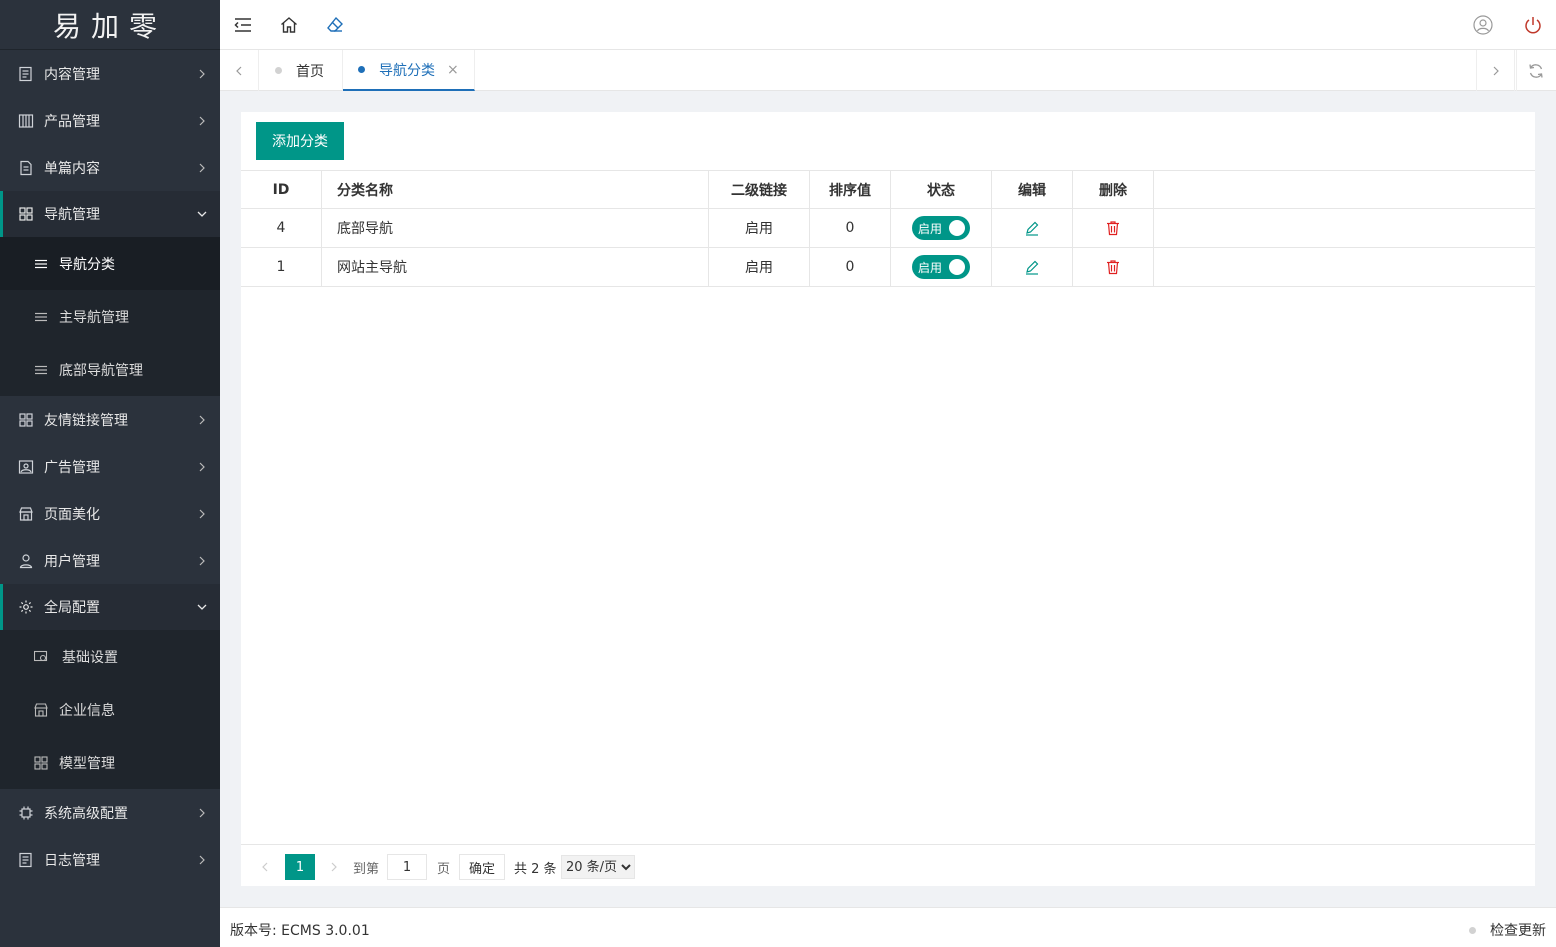  Describe the element at coordinates (72, 608) in the screenshot. I see `sidebar-item-label: 全局配置` at that location.